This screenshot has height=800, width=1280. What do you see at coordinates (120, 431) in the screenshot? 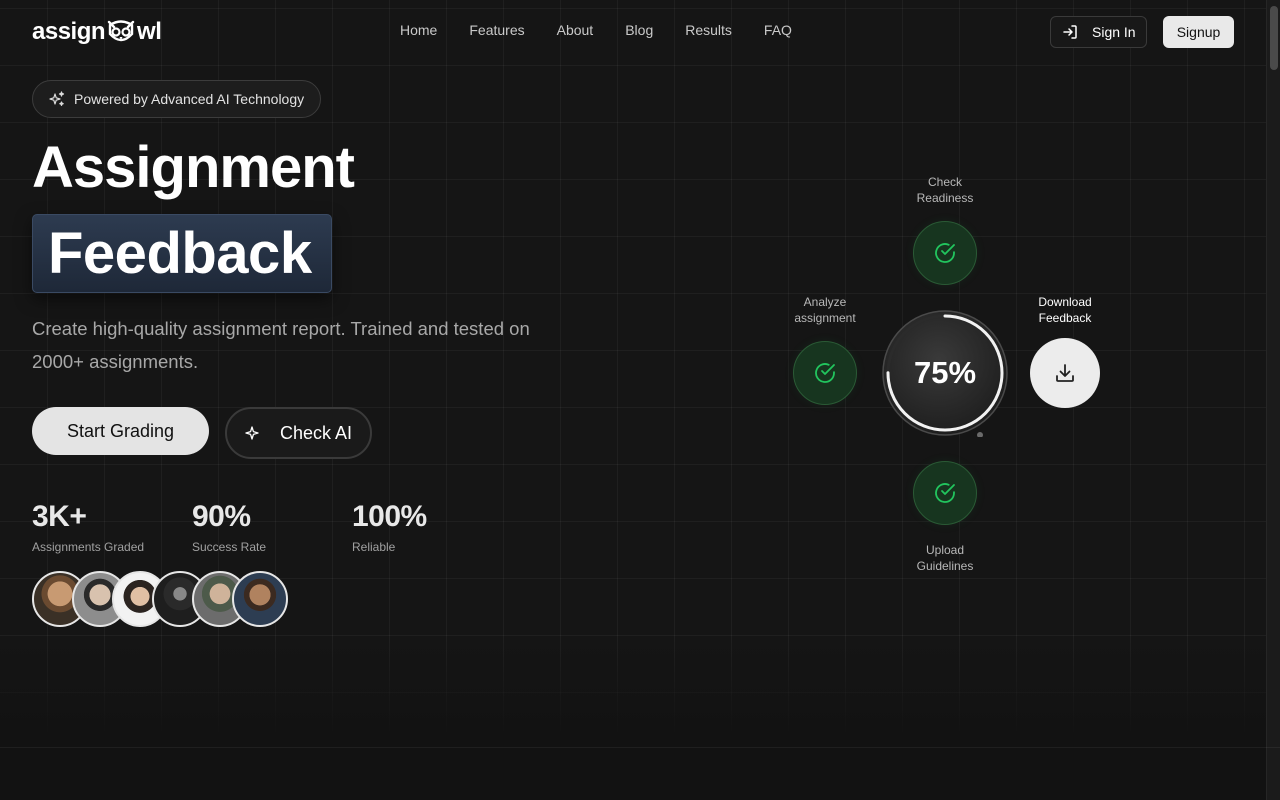
I see `start-grading-button: Start Grading` at bounding box center [120, 431].